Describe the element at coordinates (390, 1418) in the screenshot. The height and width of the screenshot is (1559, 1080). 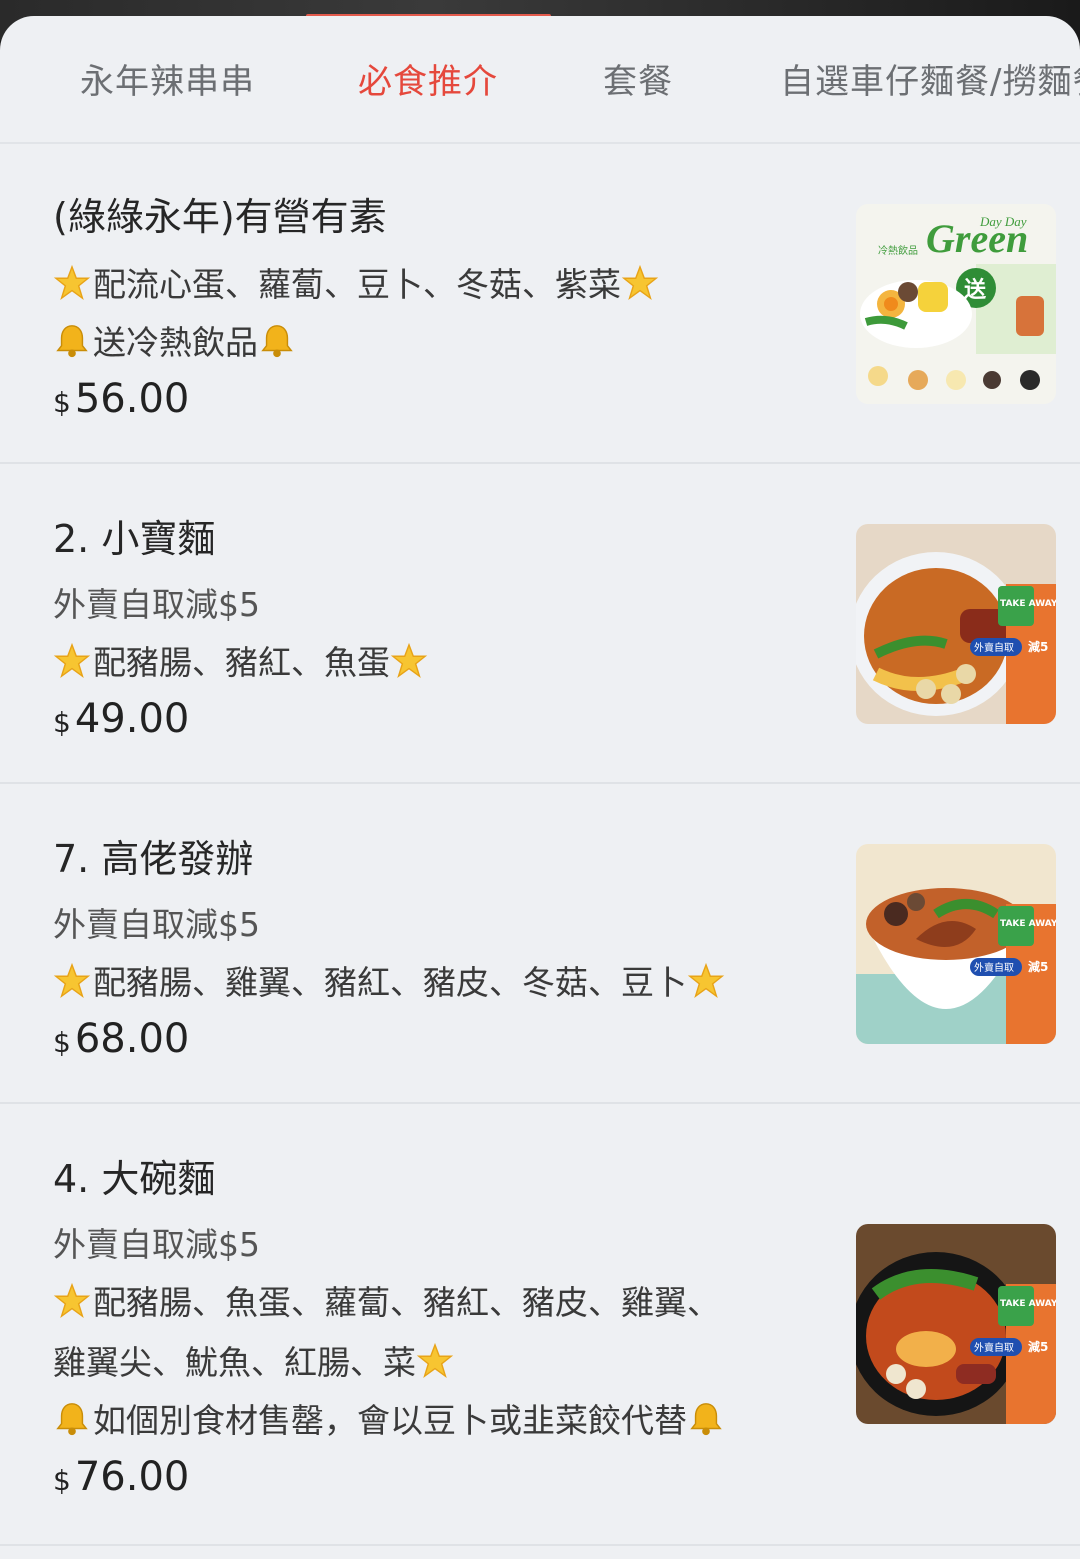
I see `dish-note: 如個別食材售罄，會以豆卜或韭菜餃代替` at that location.